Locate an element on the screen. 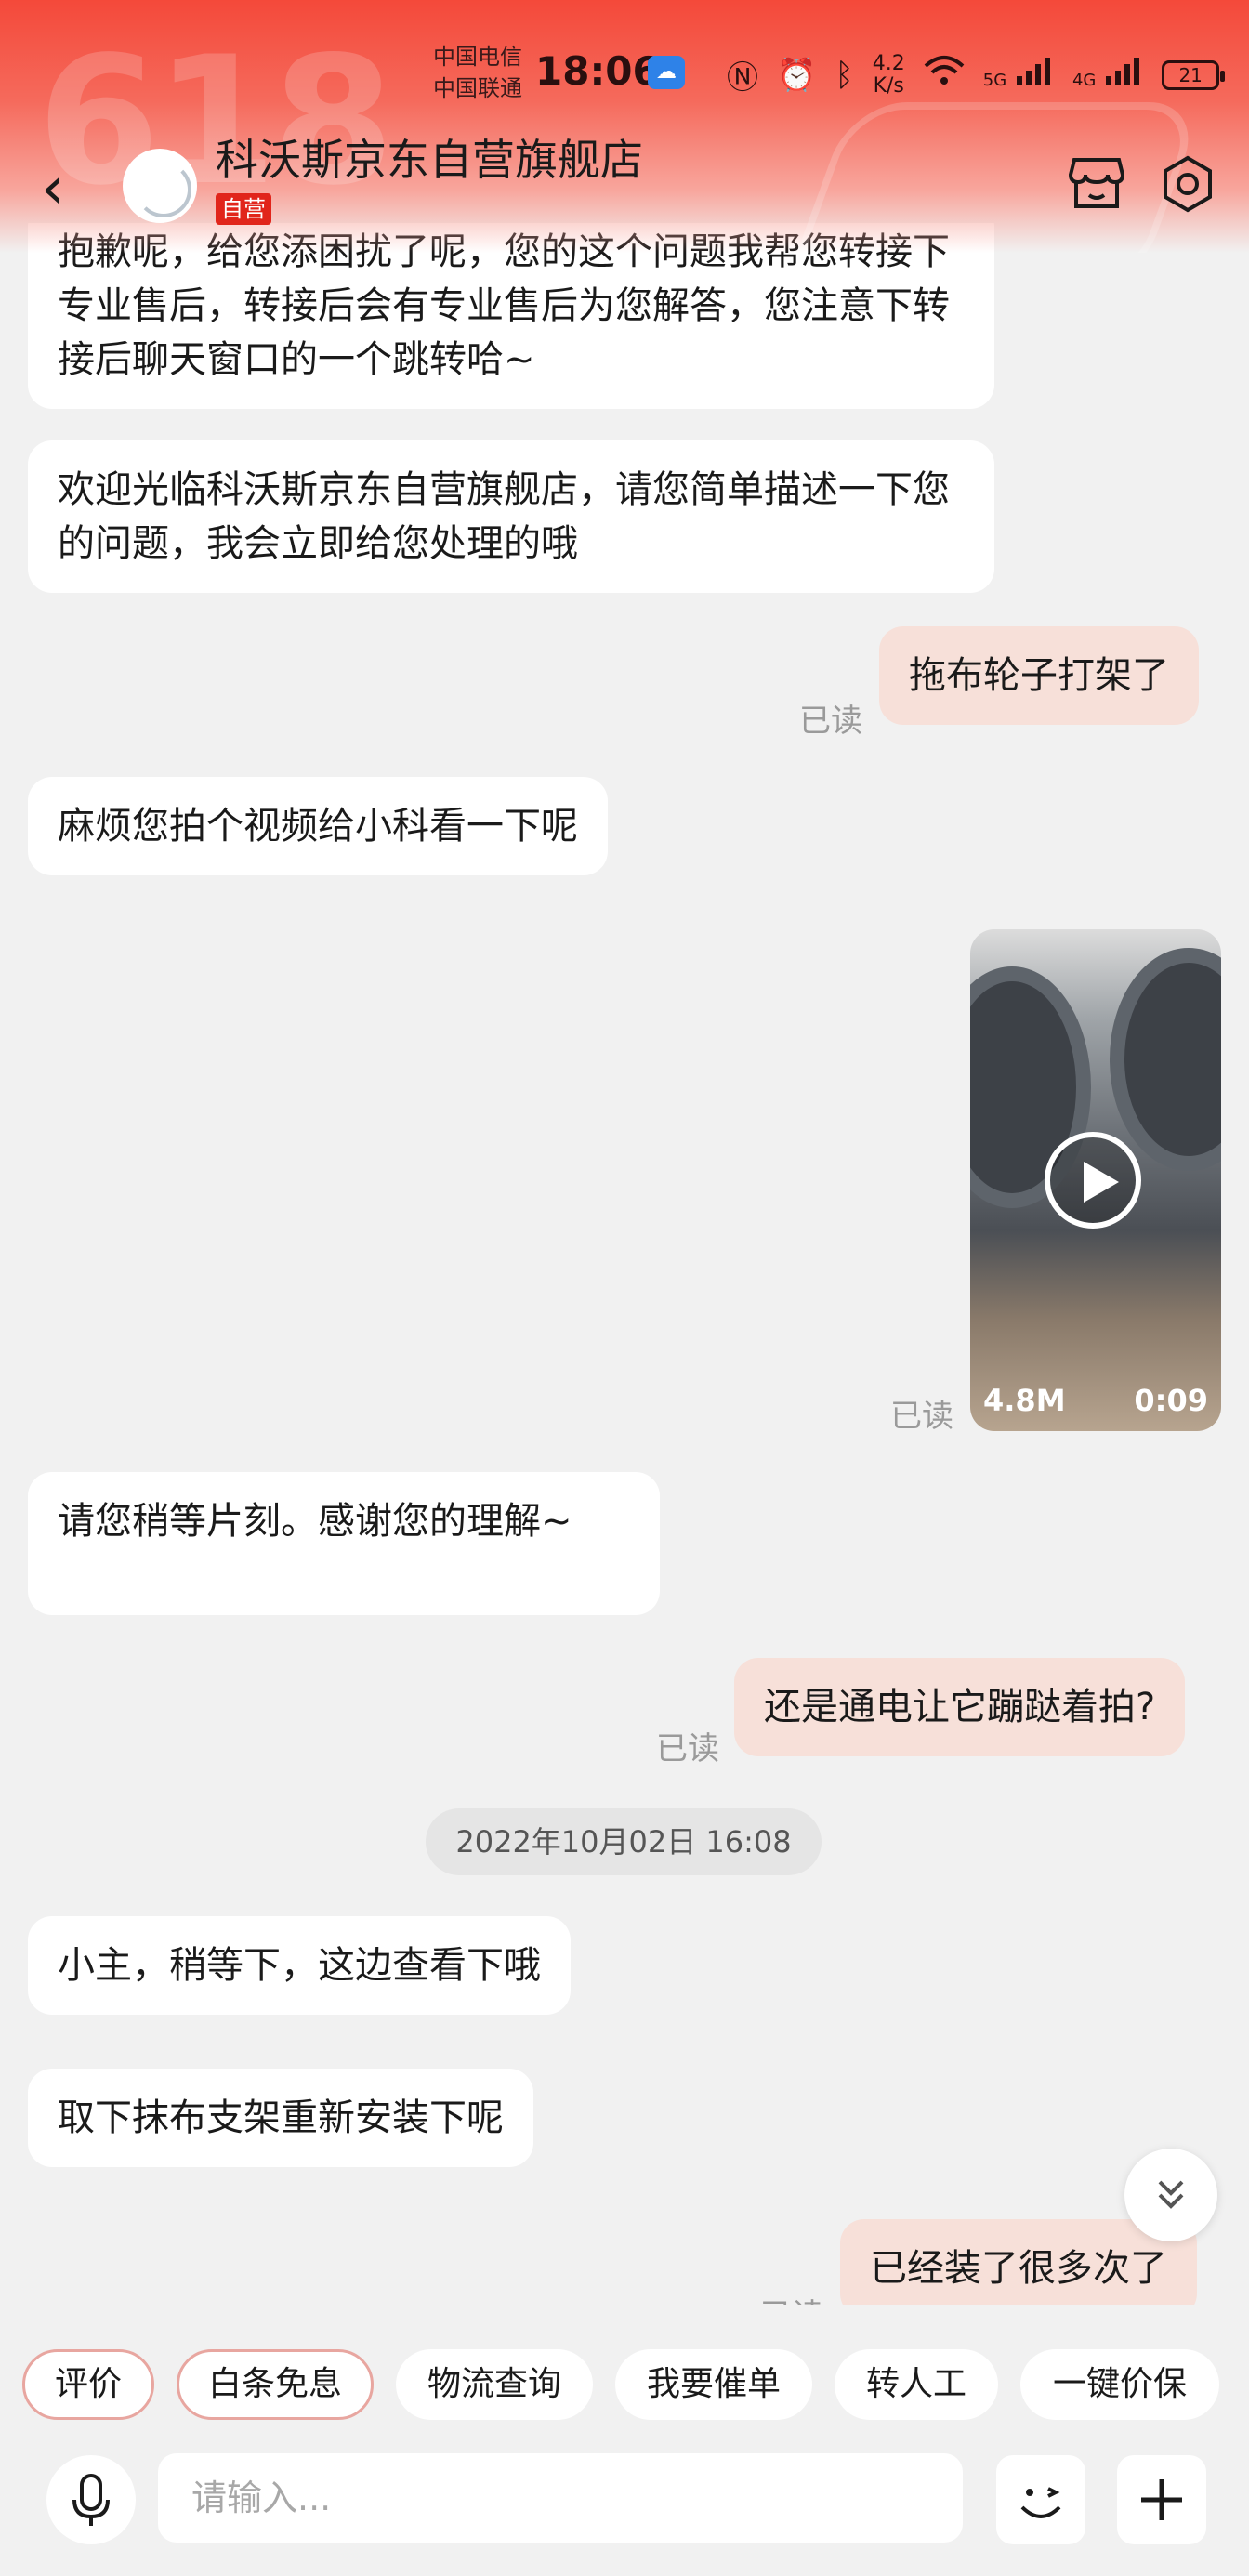  status-bar: 中国电信 中国联通 18:06 ☁ Ⓝ ⏰ ᛒ 4.2 K/s 5G 4G 21 is located at coordinates (624, 69).